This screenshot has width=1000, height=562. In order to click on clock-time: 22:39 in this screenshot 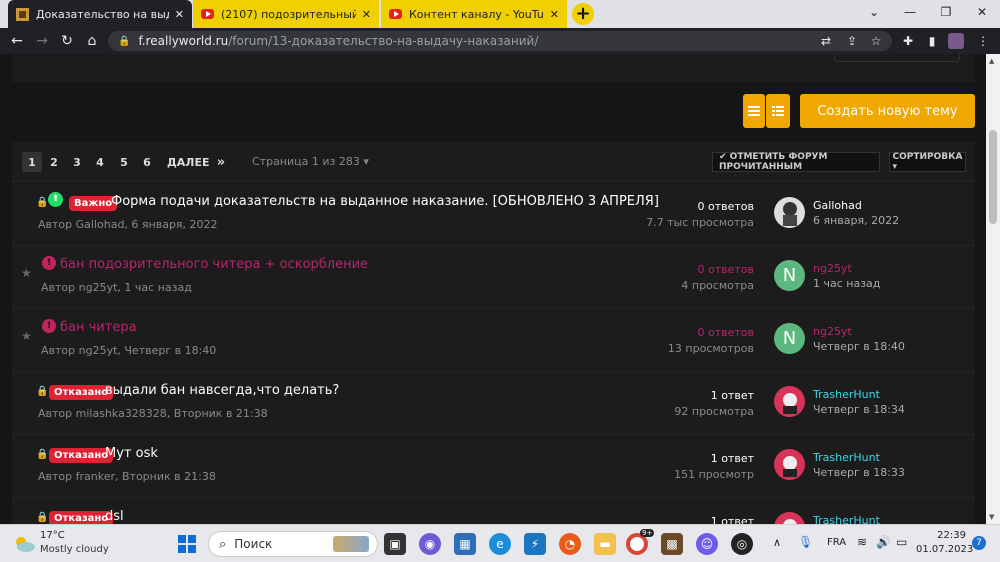, I will do `click(944, 535)`.